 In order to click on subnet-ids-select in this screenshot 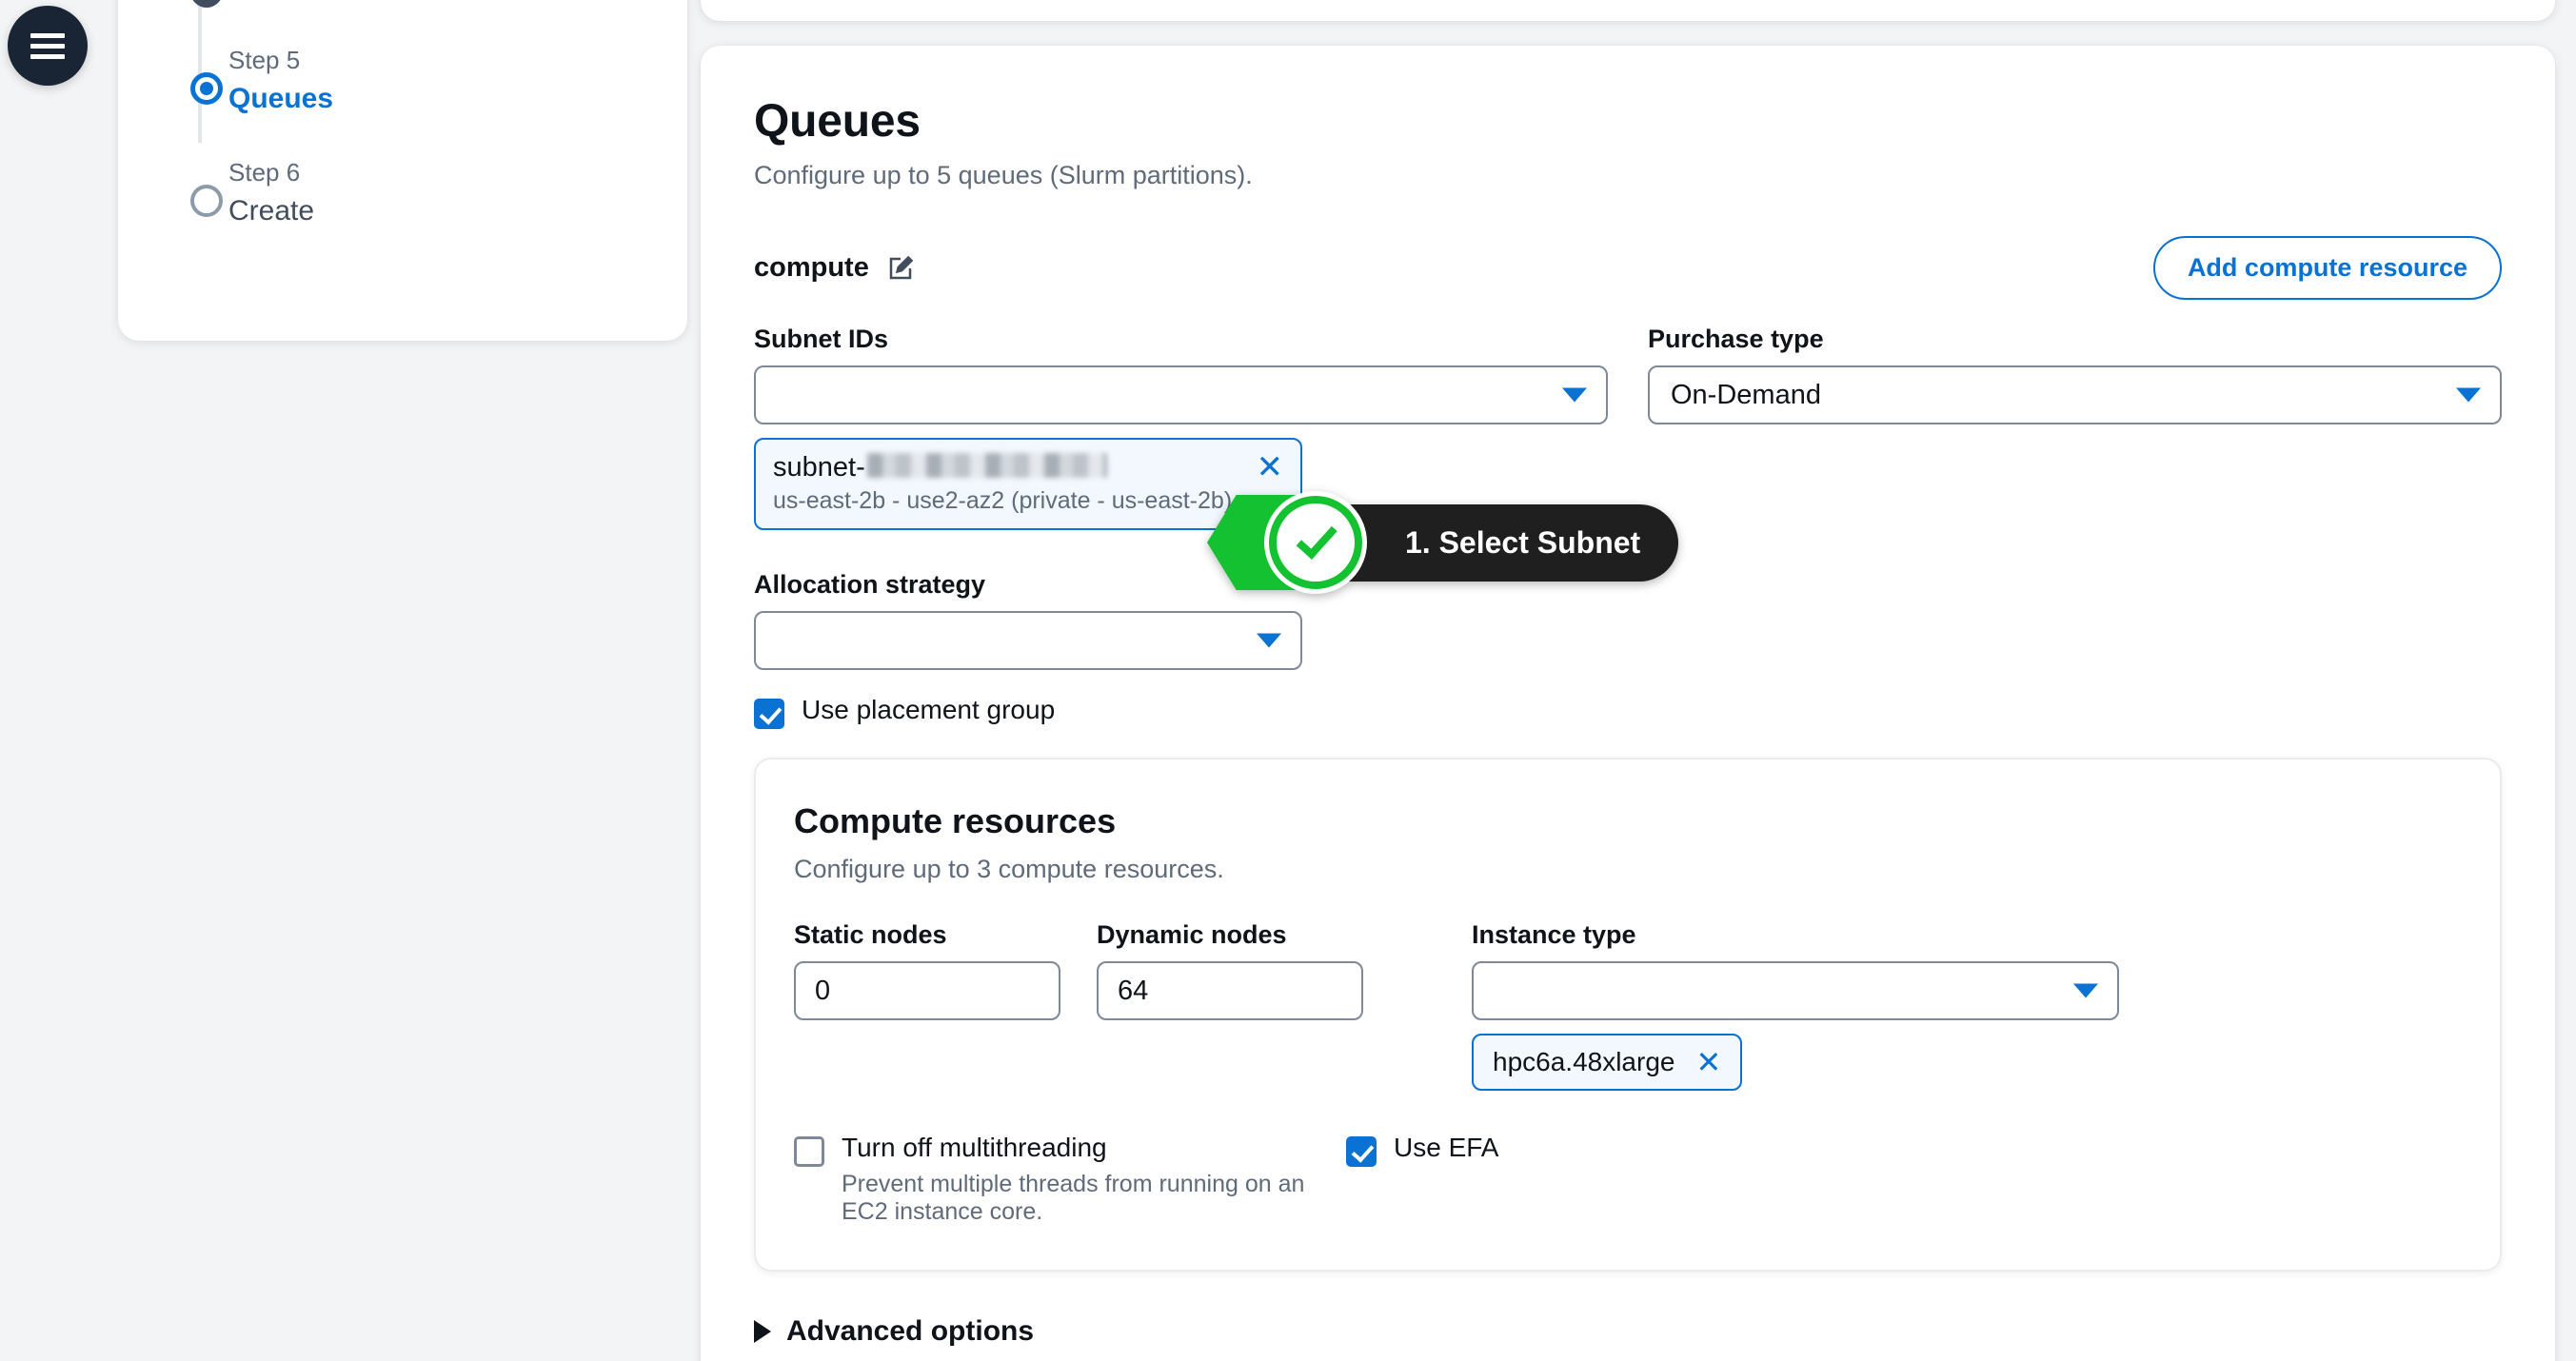, I will do `click(1181, 394)`.